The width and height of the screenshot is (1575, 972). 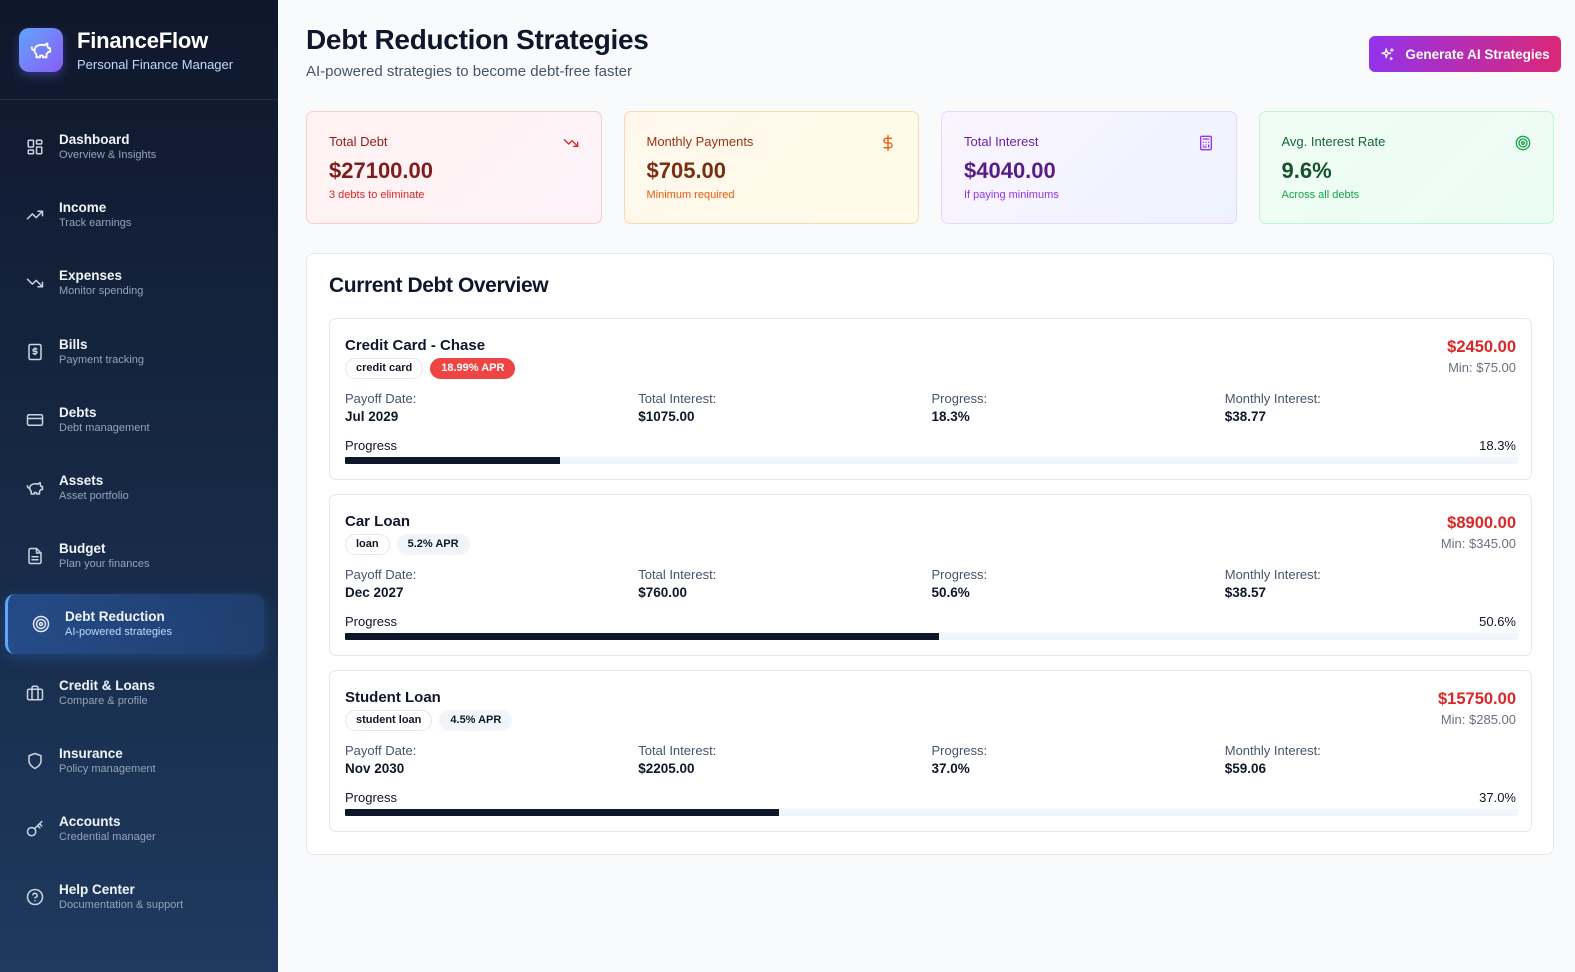 What do you see at coordinates (143, 40) in the screenshot?
I see `brand-name: FinanceFlow` at bounding box center [143, 40].